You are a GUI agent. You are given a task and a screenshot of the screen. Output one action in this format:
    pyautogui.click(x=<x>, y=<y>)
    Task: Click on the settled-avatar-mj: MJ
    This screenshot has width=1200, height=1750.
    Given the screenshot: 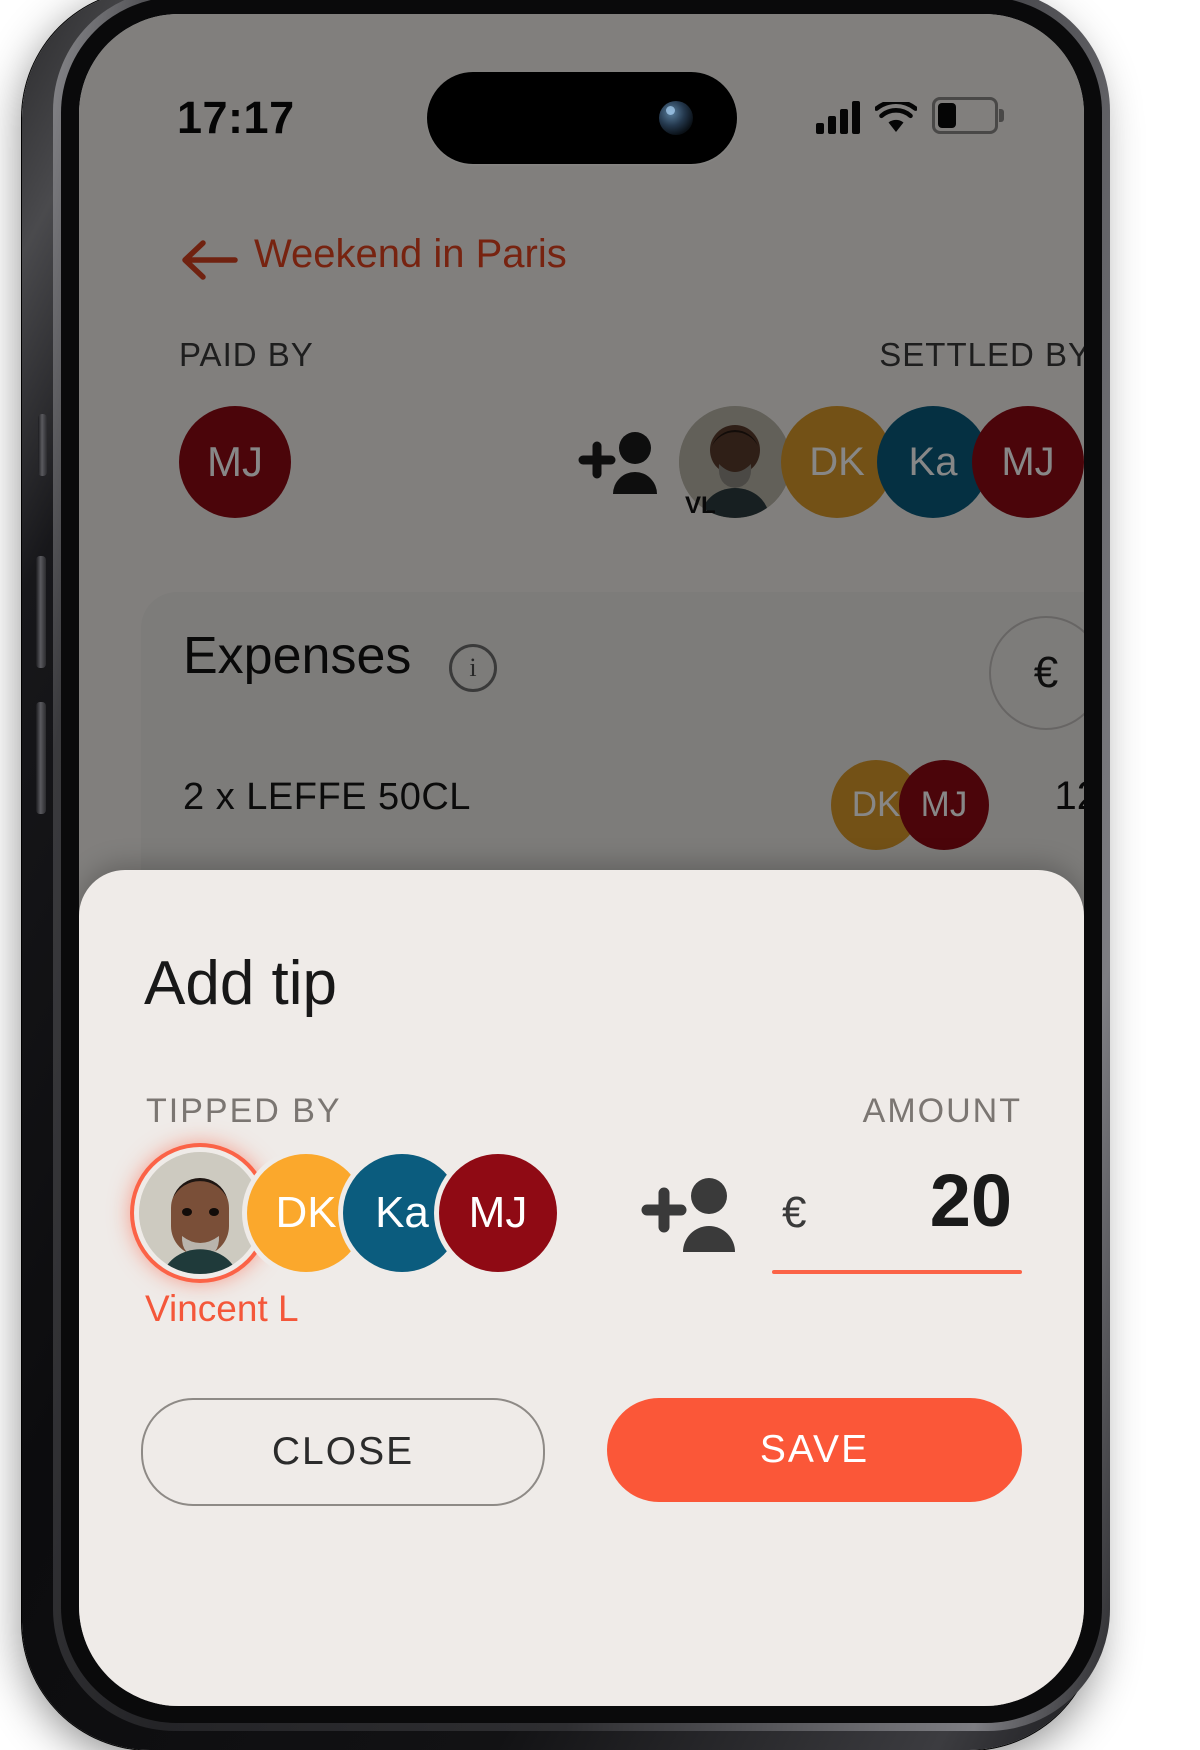 What is the action you would take?
    pyautogui.click(x=1028, y=462)
    